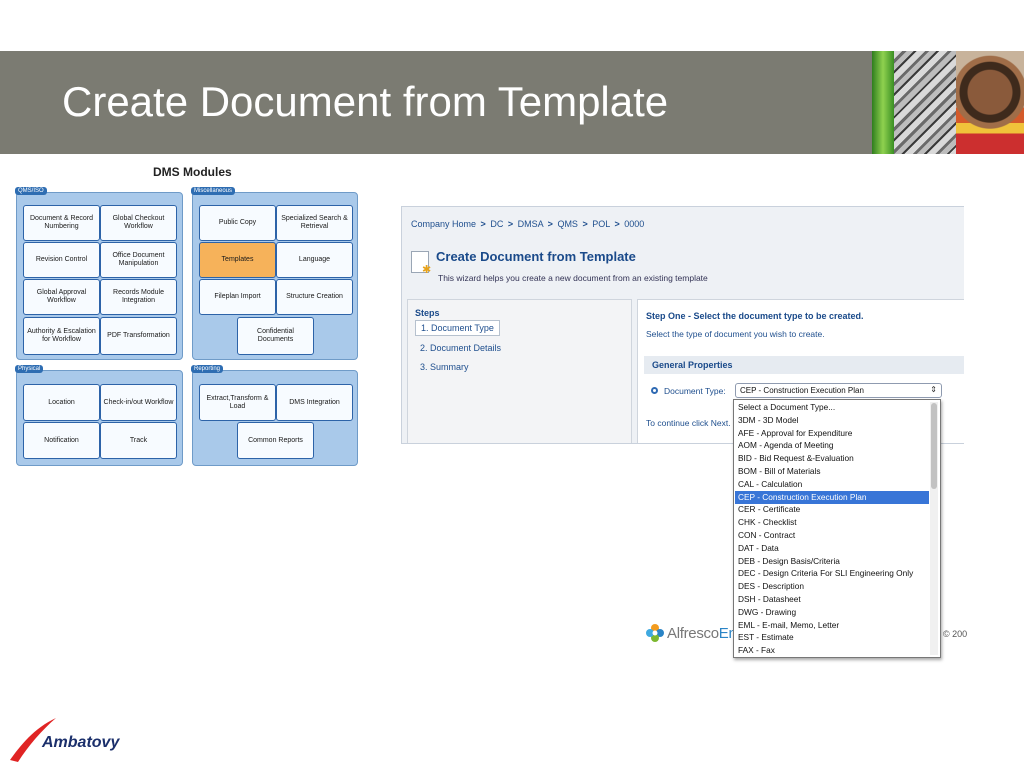 The width and height of the screenshot is (1024, 768). What do you see at coordinates (237, 297) in the screenshot?
I see `module-fileplan-import: Fileplan Import` at bounding box center [237, 297].